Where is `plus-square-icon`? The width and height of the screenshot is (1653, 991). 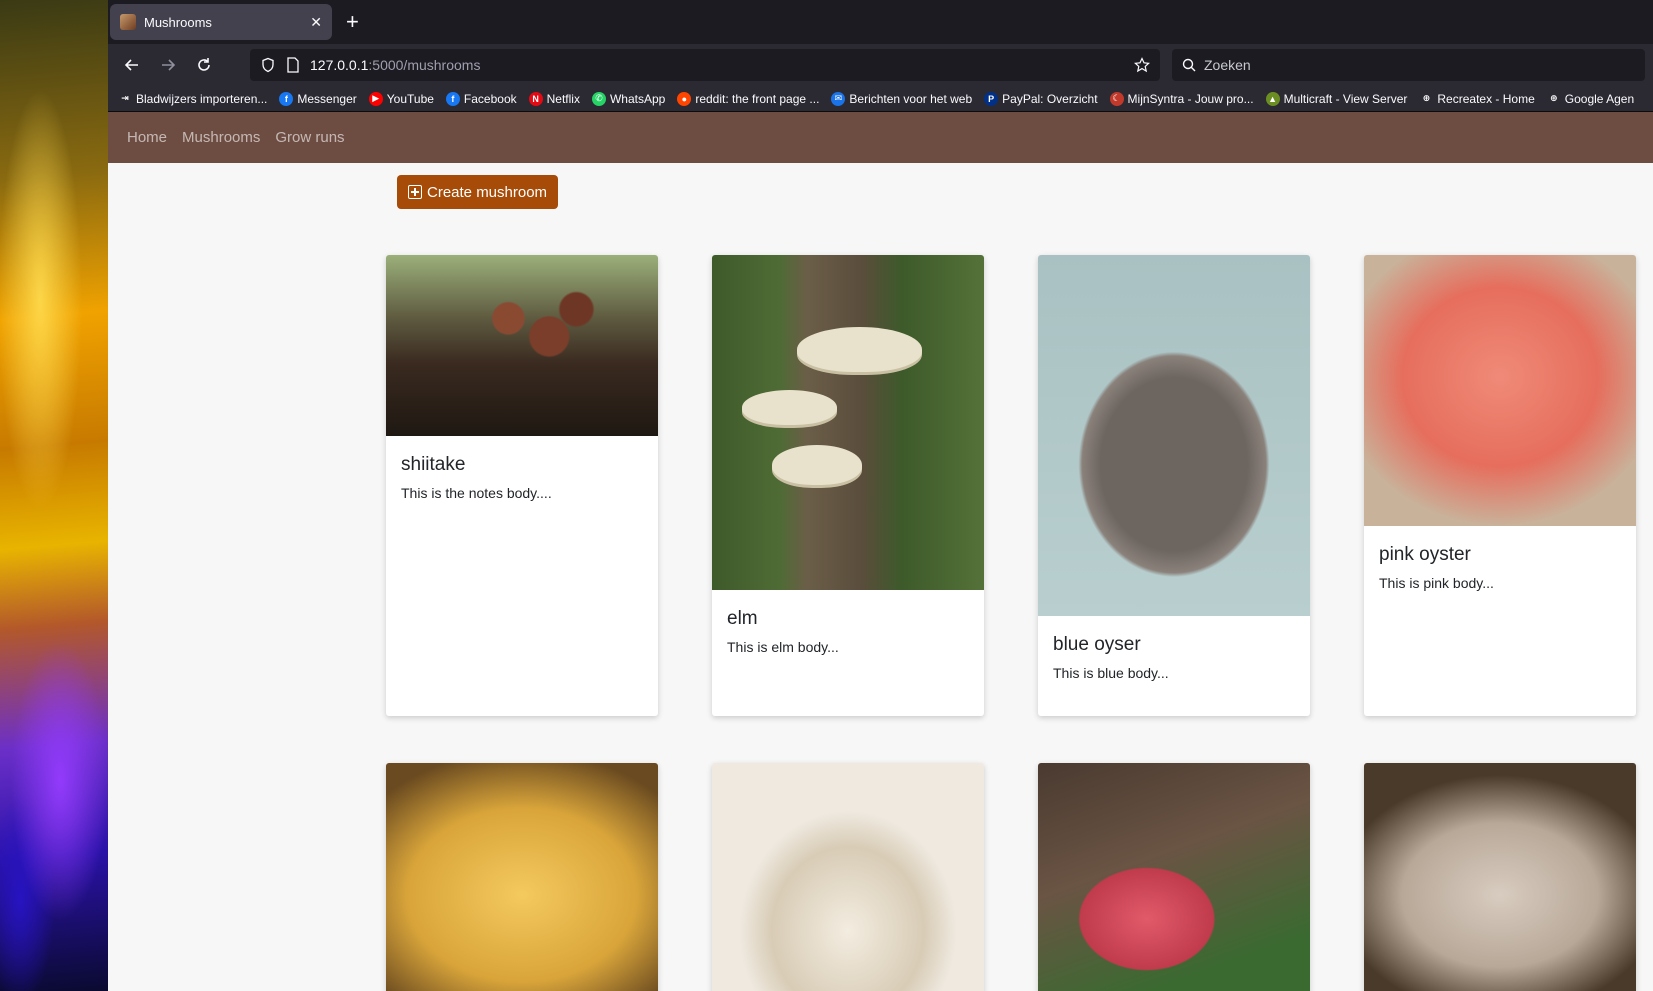
plus-square-icon is located at coordinates (415, 192).